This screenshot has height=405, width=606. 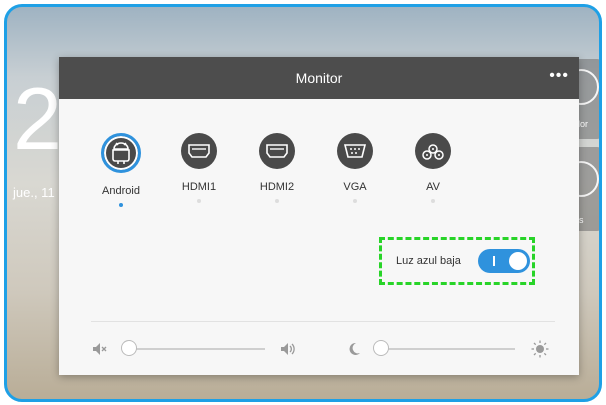 I want to click on brightness-slider-thumb, so click(x=381, y=348).